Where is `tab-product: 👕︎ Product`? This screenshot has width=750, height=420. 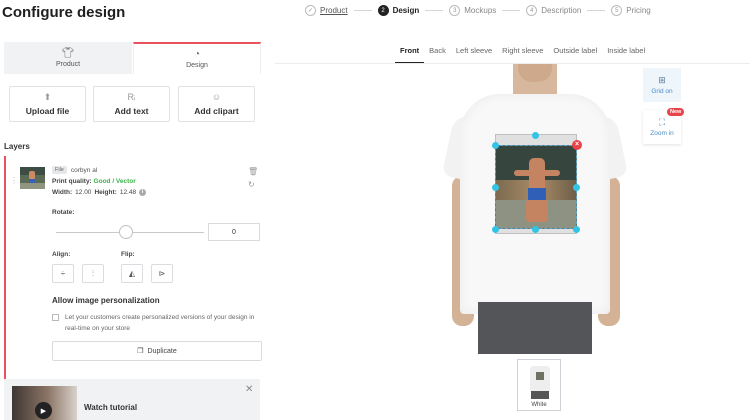 tab-product: 👕︎ Product is located at coordinates (68, 58).